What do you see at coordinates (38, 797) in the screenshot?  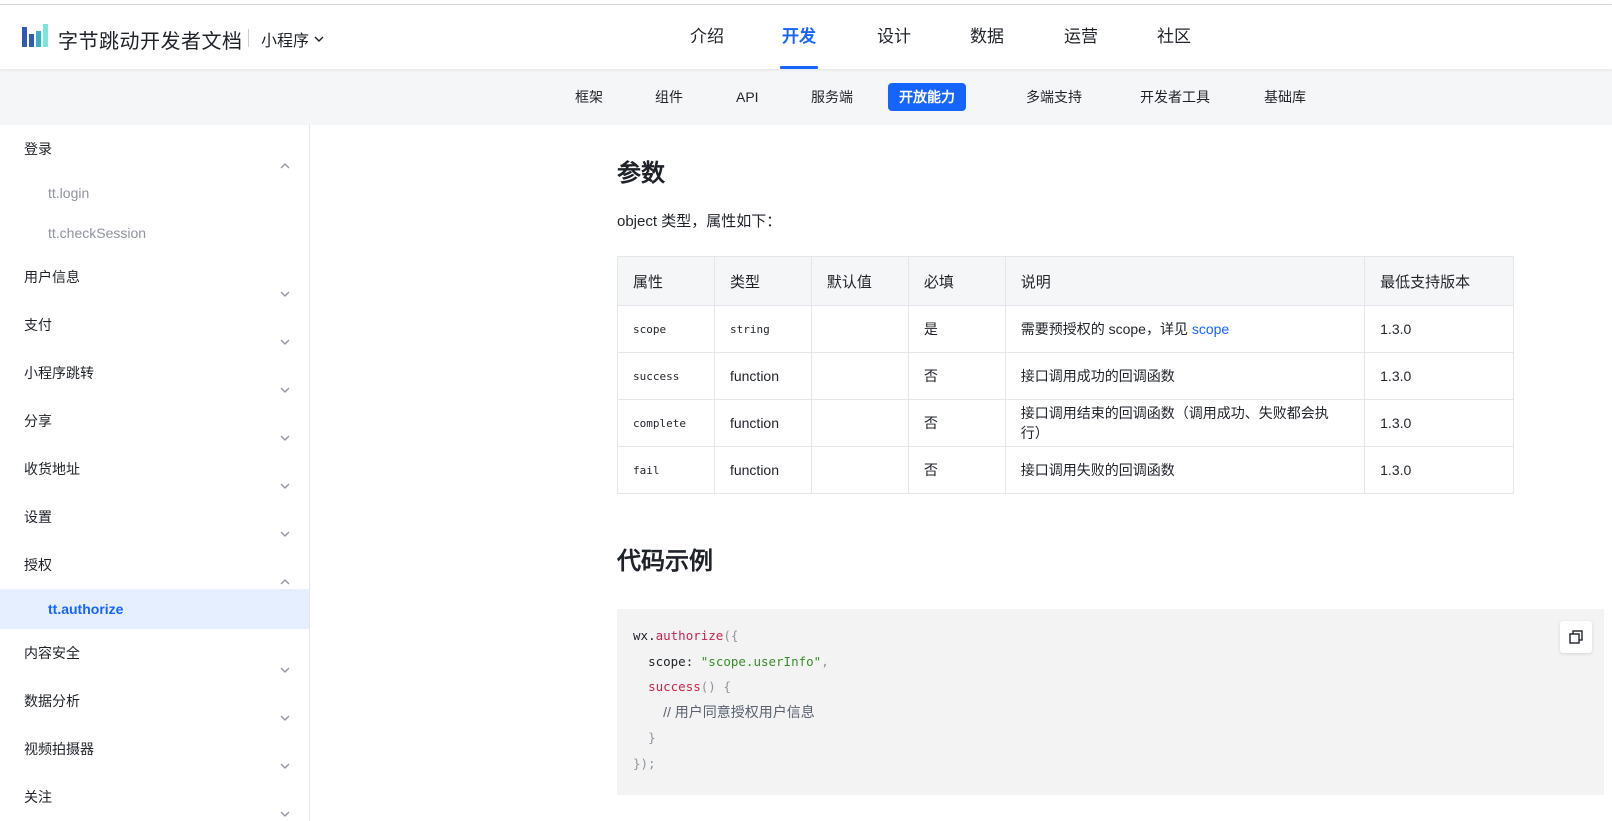 I see `sidebar-group-label: 关注` at bounding box center [38, 797].